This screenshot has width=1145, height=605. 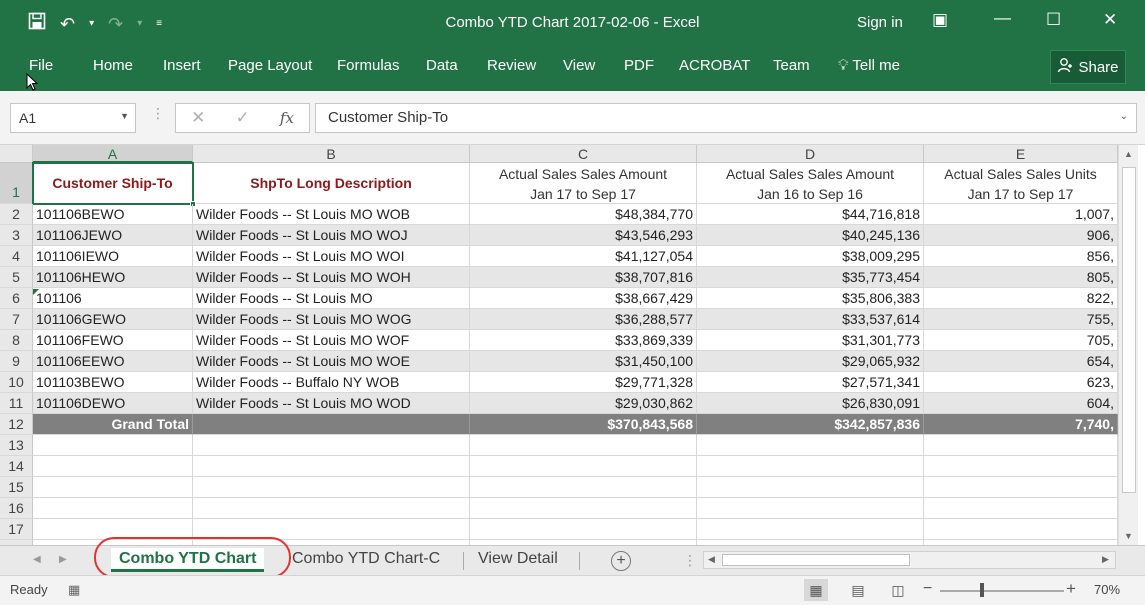 I want to click on table-cell: $44,716,818, so click(x=810, y=214).